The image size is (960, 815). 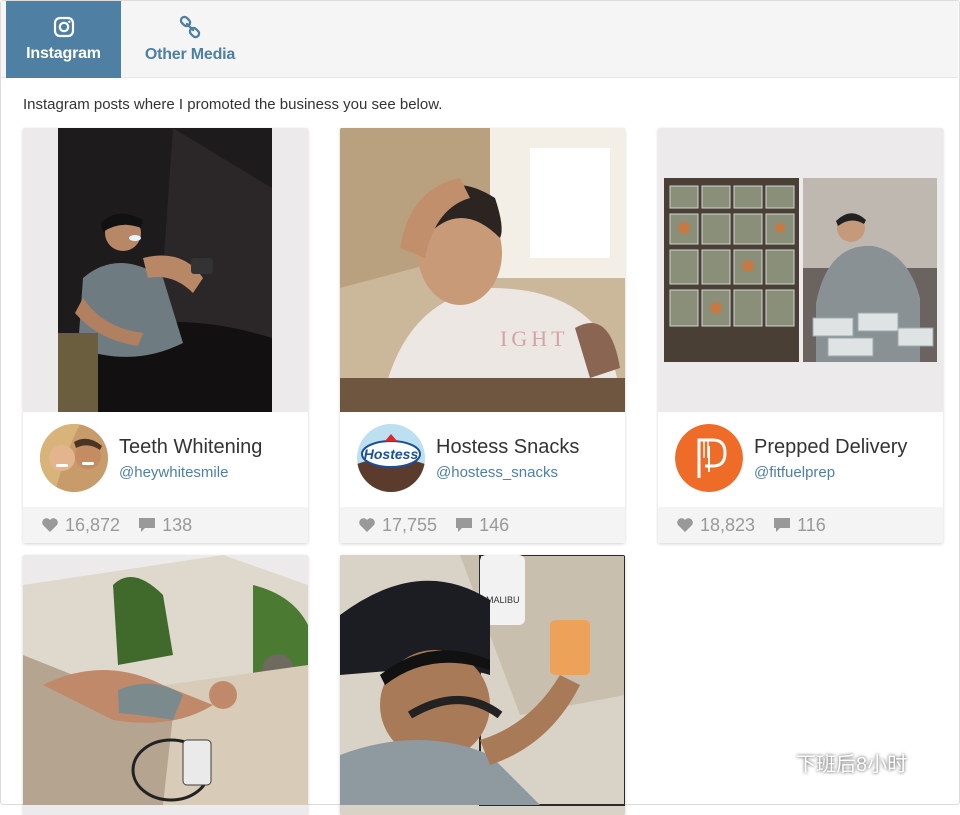 I want to click on comments-stat: 116, so click(x=799, y=525).